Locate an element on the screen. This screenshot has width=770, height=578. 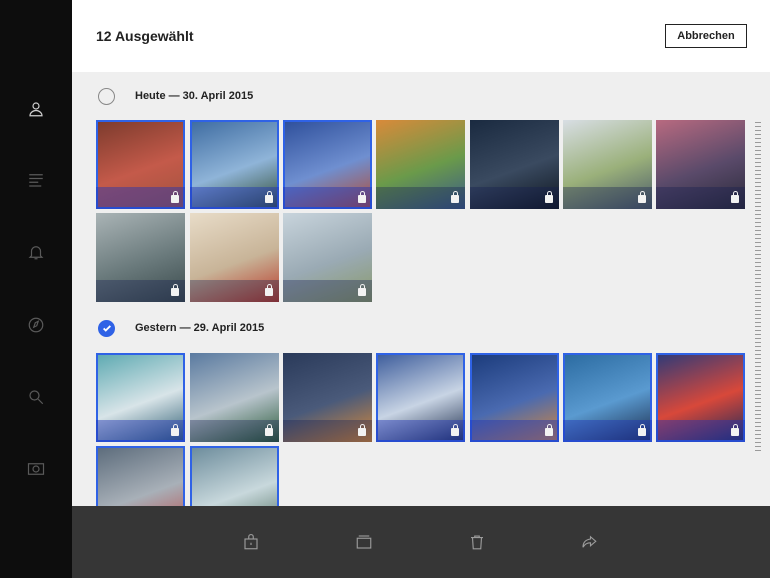
sidebar-item-profile is located at coordinates (36, 109).